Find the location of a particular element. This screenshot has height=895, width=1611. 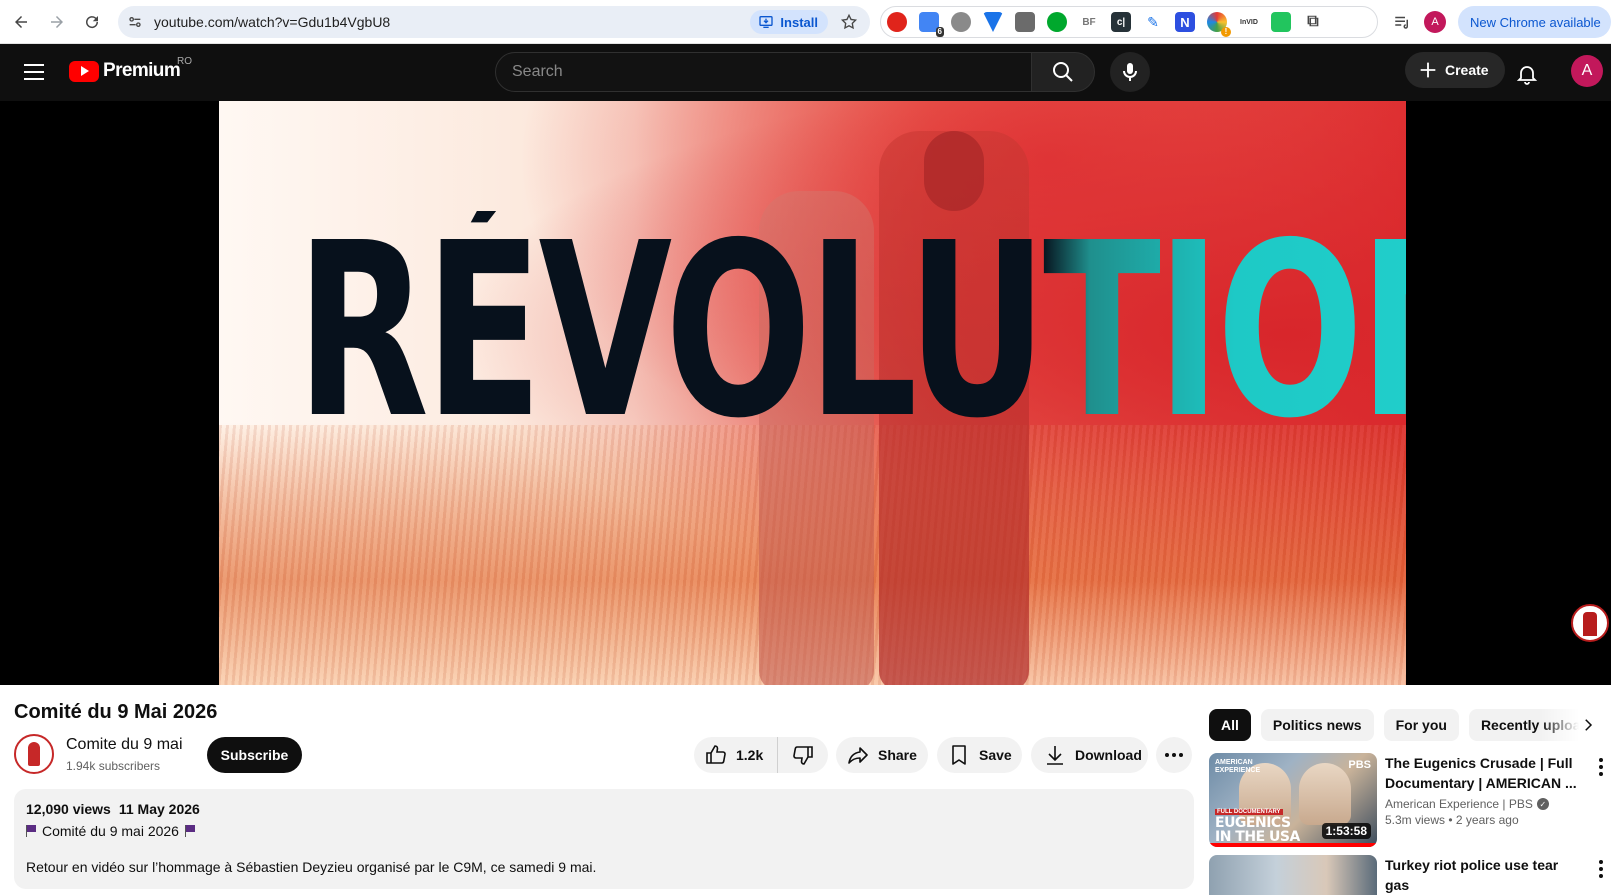

notifications-button is located at coordinates (1527, 74).